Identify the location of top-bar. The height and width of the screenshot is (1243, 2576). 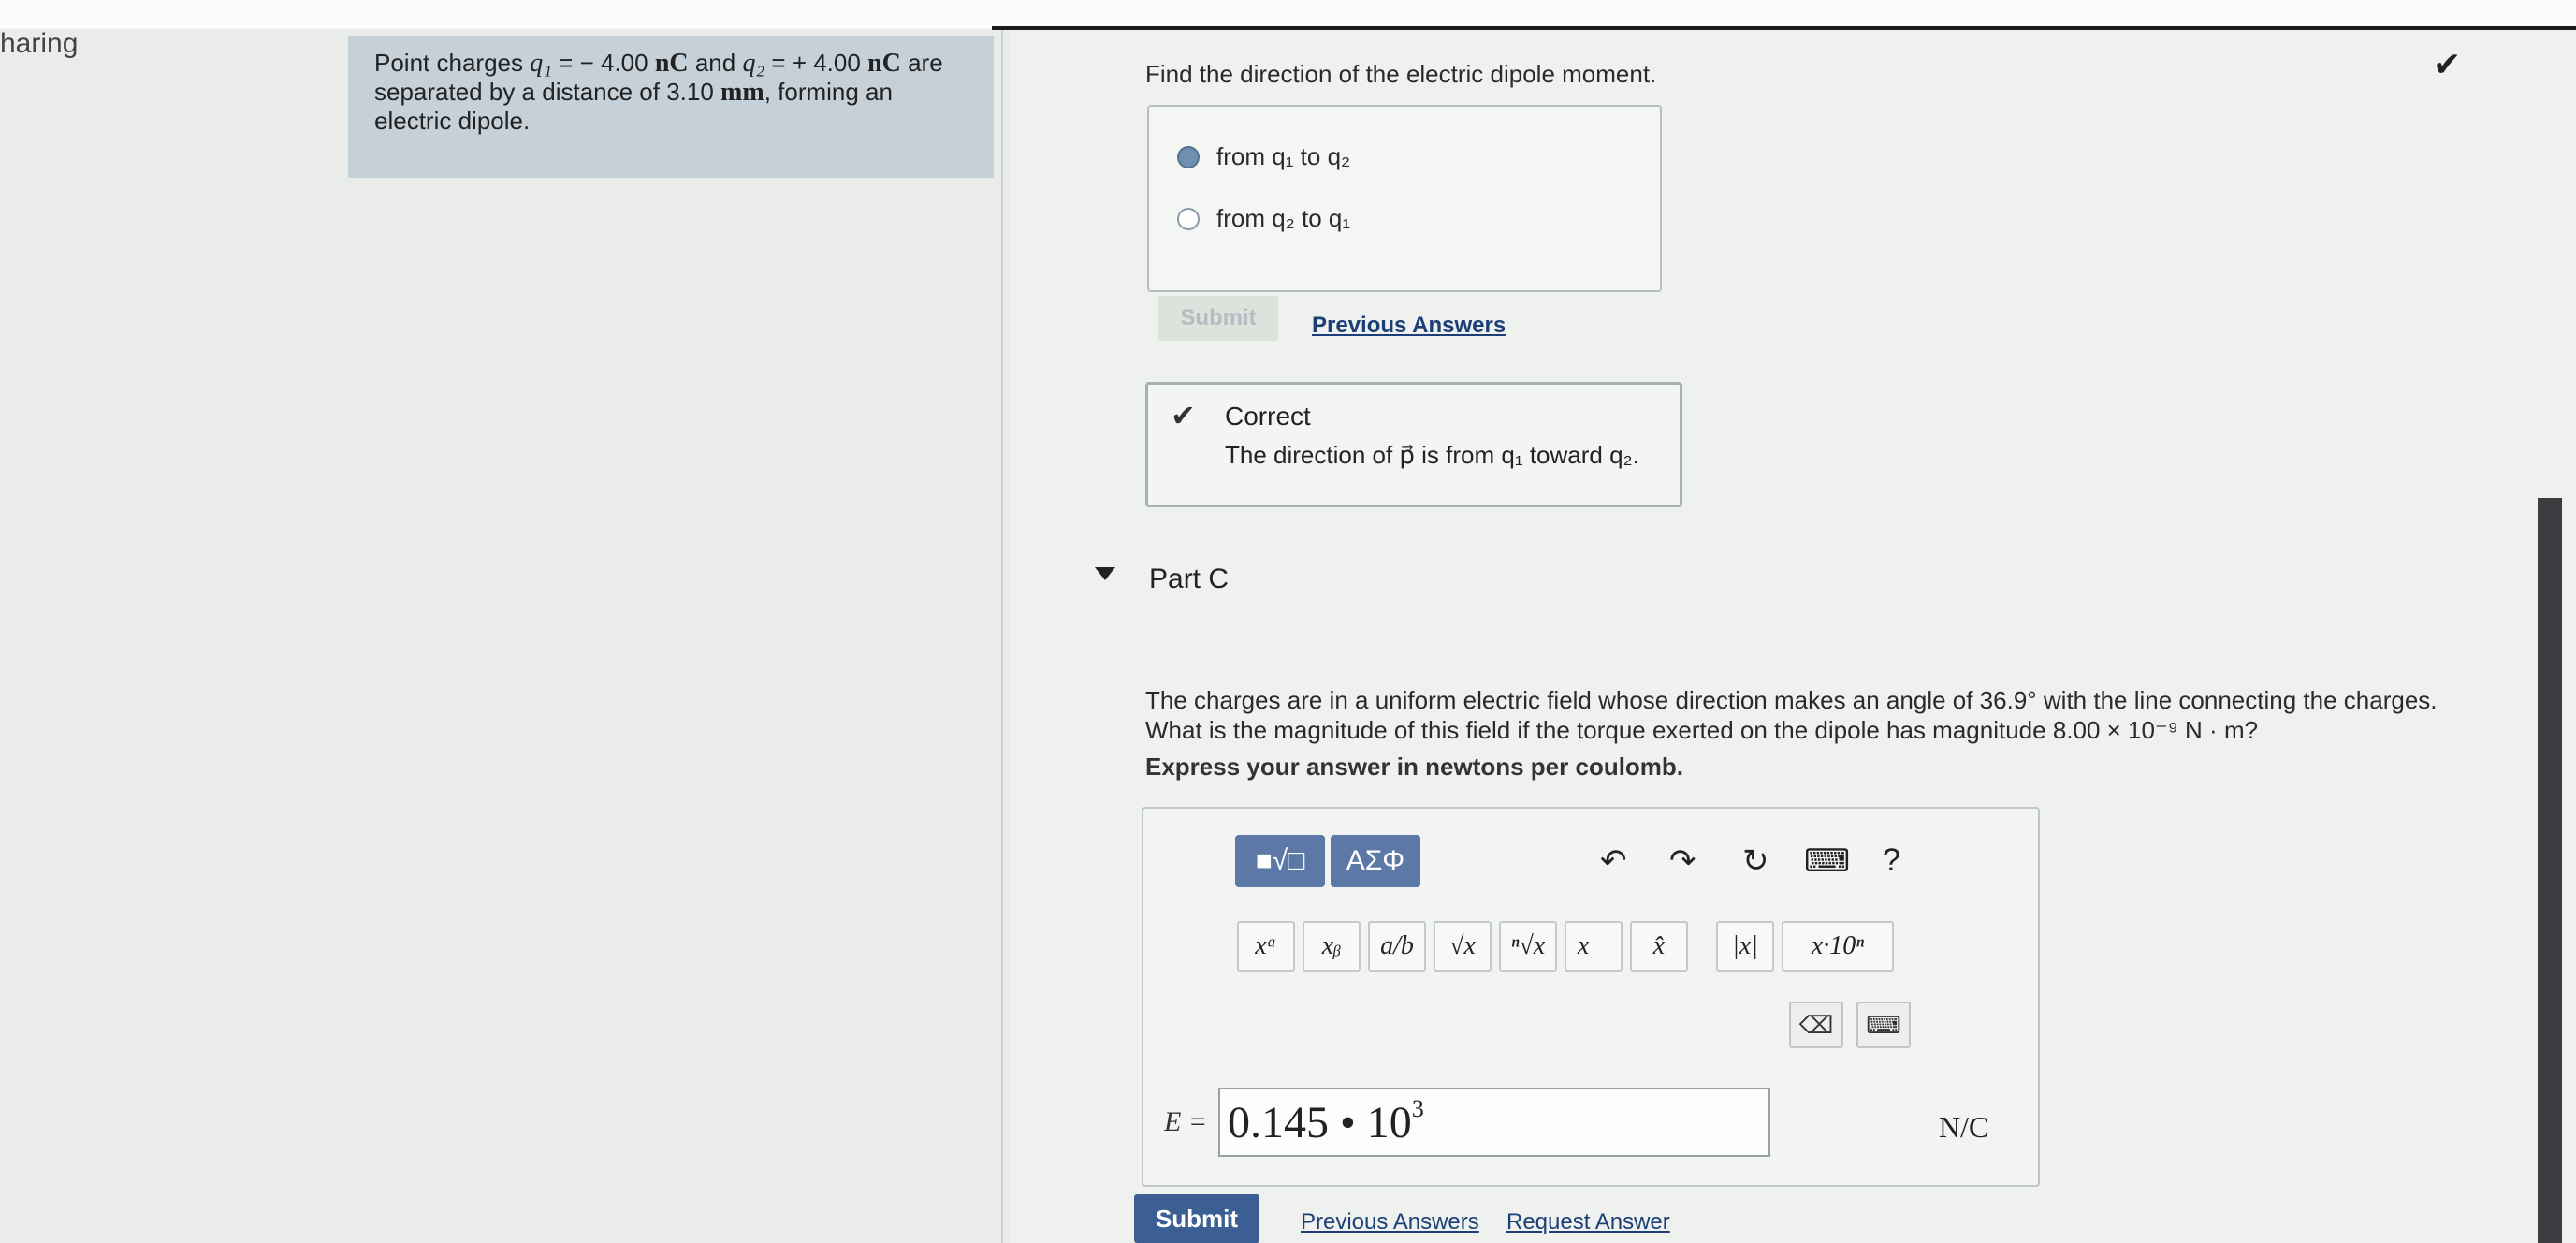
(1288, 14).